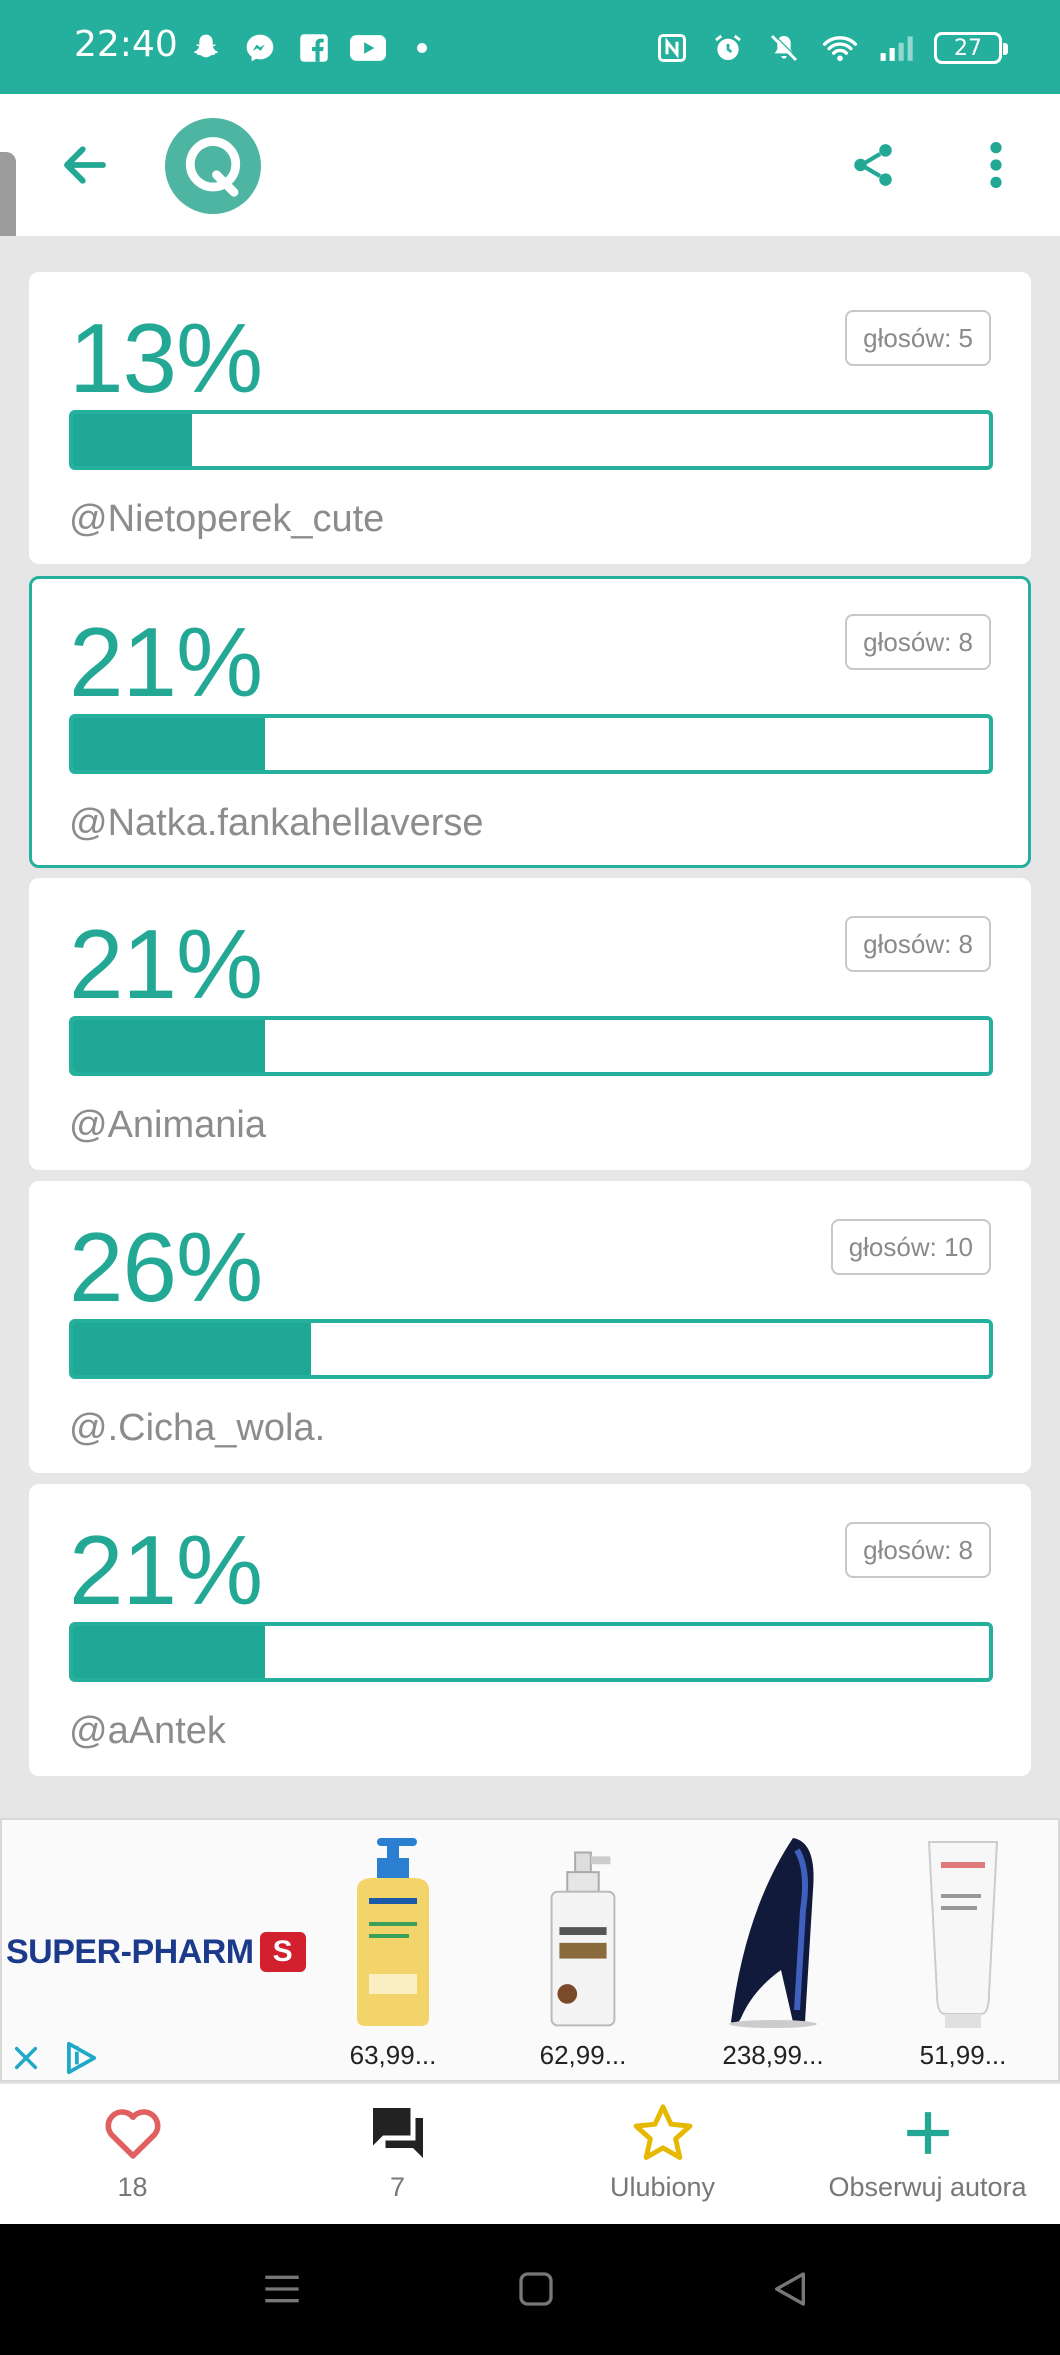 This screenshot has height=2355, width=1060. Describe the element at coordinates (197, 1428) in the screenshot. I see `option-author: @.Cicha_wola.` at that location.